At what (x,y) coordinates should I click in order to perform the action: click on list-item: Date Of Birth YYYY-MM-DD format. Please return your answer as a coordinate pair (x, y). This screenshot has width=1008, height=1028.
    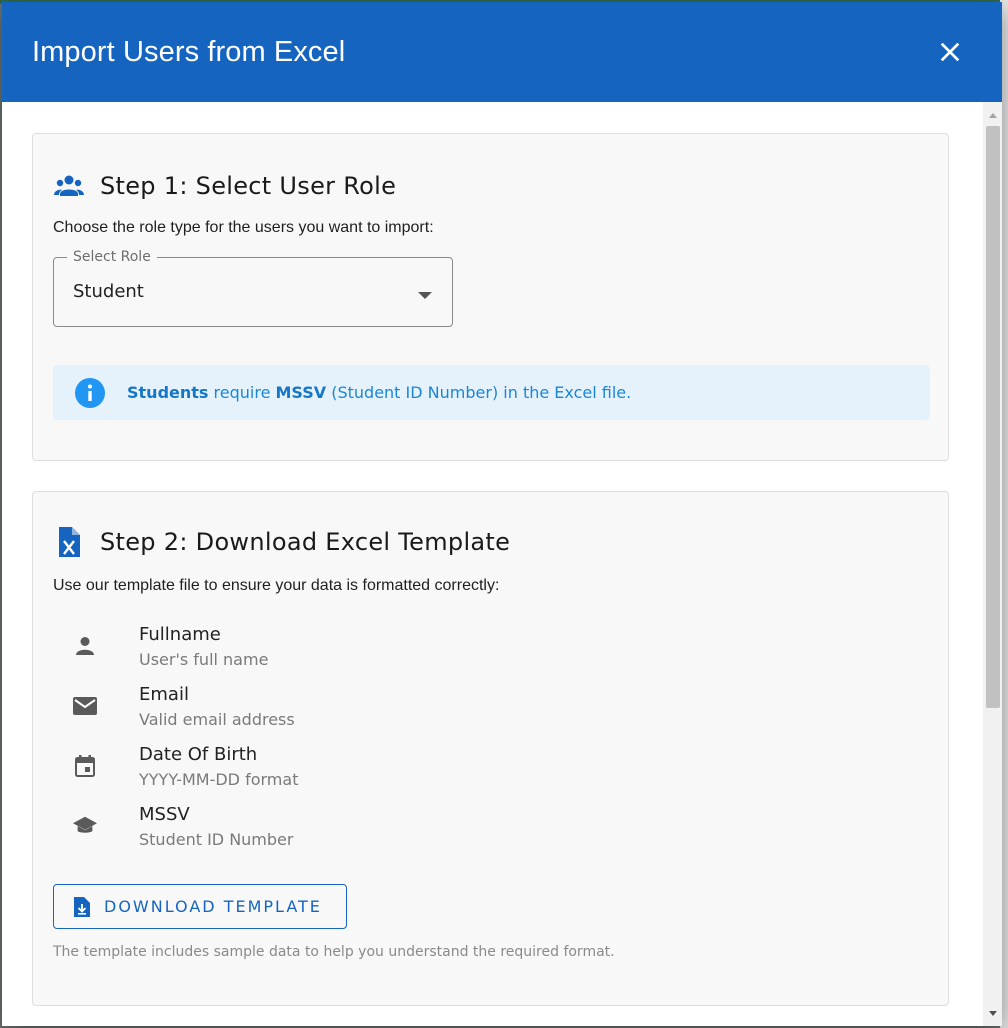
    Looking at the image, I should click on (303, 772).